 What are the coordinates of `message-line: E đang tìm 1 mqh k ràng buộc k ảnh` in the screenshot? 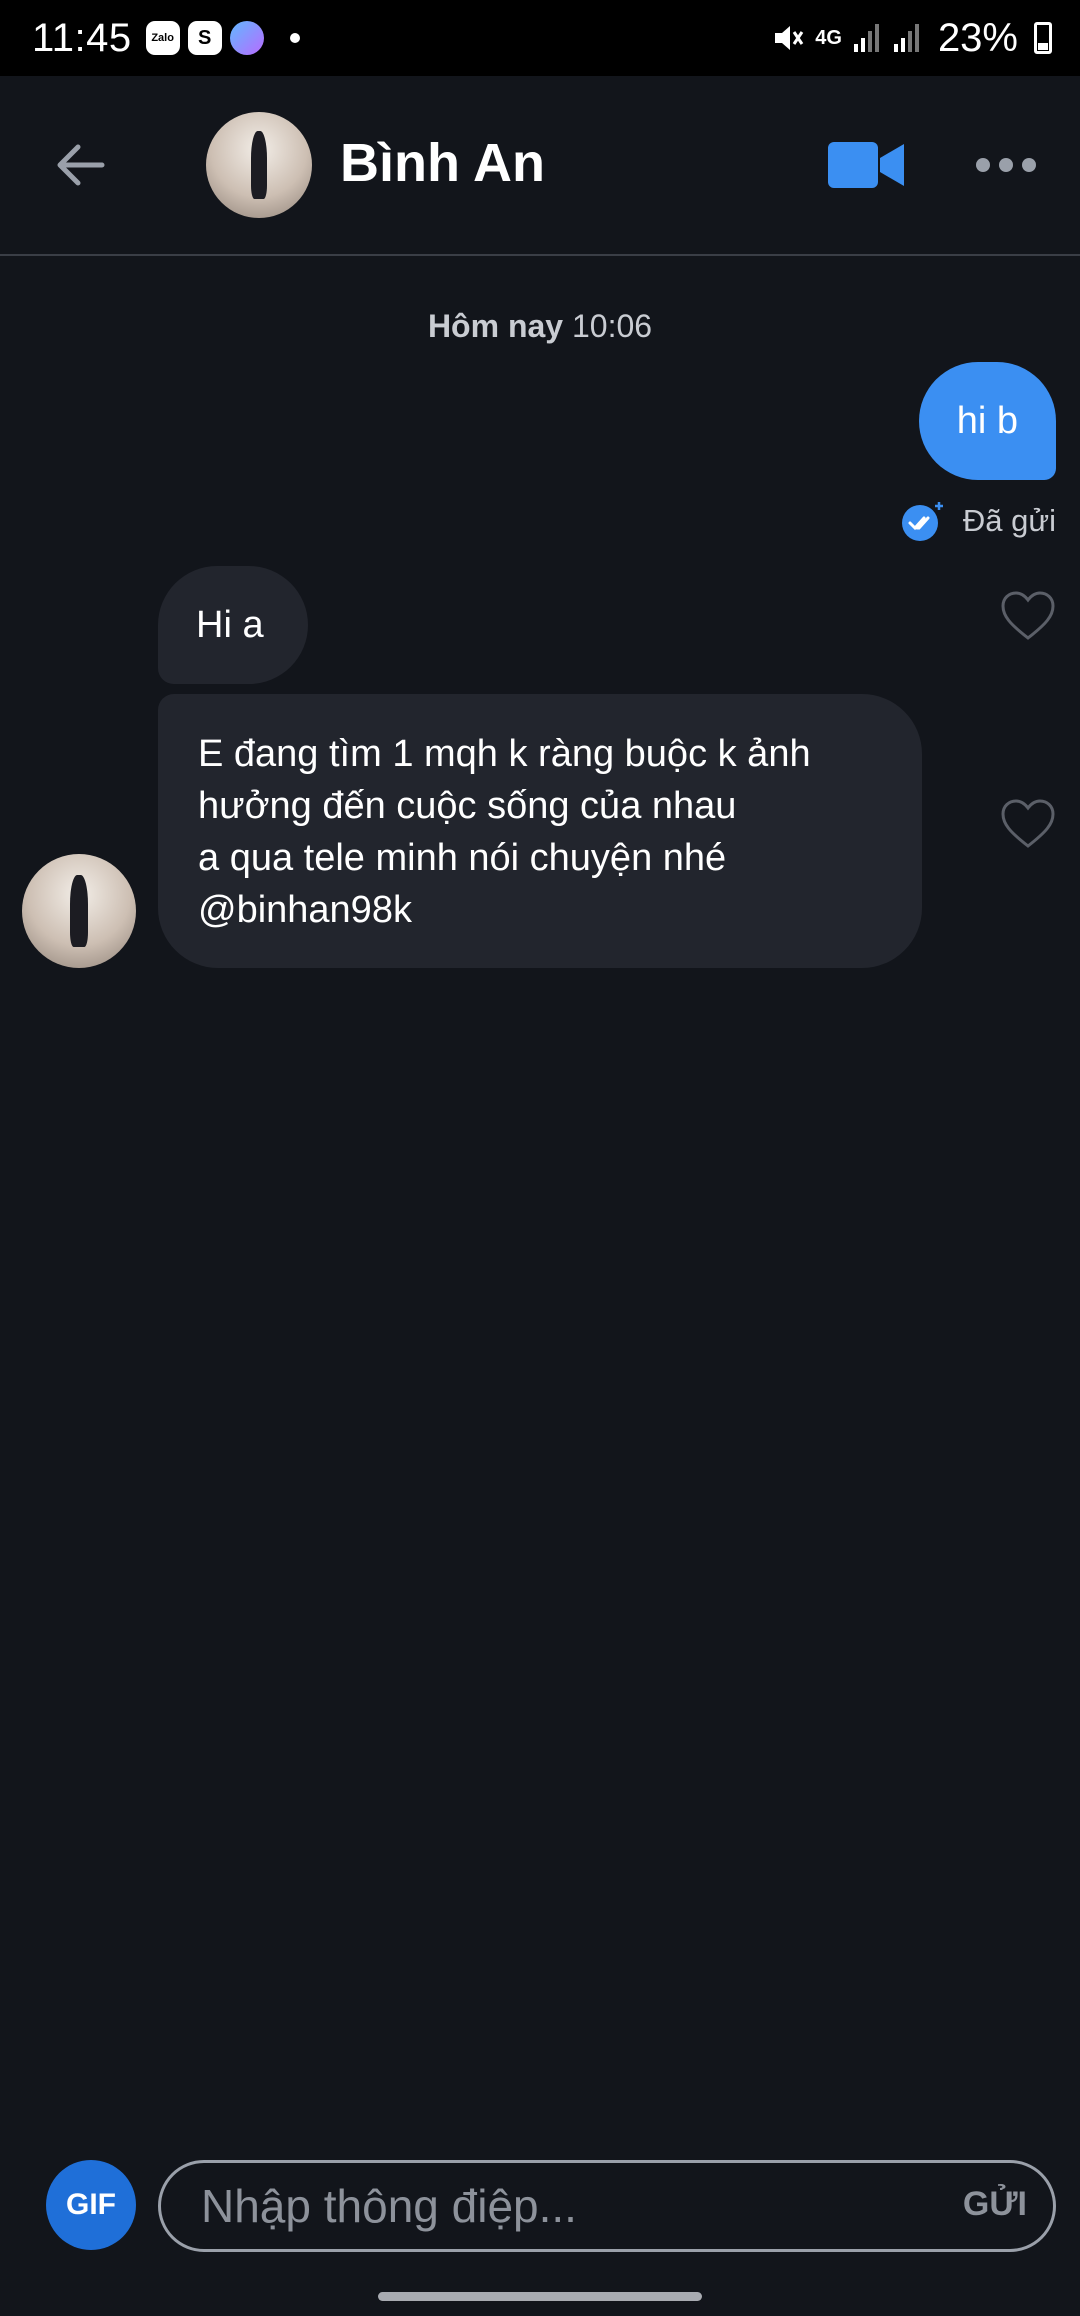 It's located at (504, 754).